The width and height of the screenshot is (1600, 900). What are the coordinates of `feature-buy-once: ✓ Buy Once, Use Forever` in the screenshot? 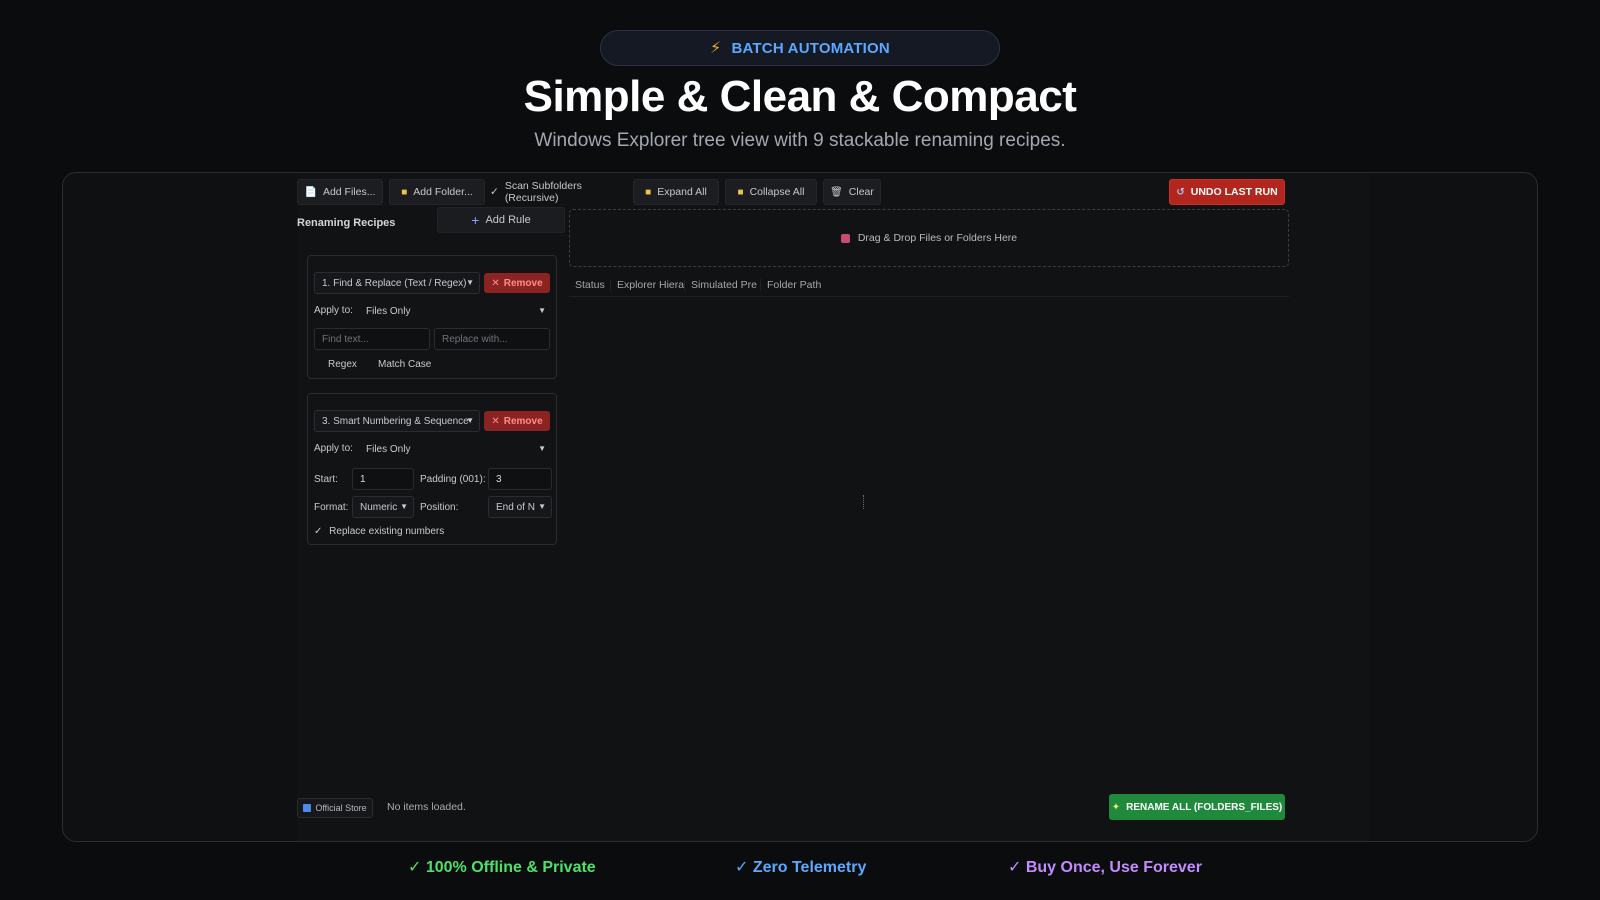 It's located at (1105, 867).